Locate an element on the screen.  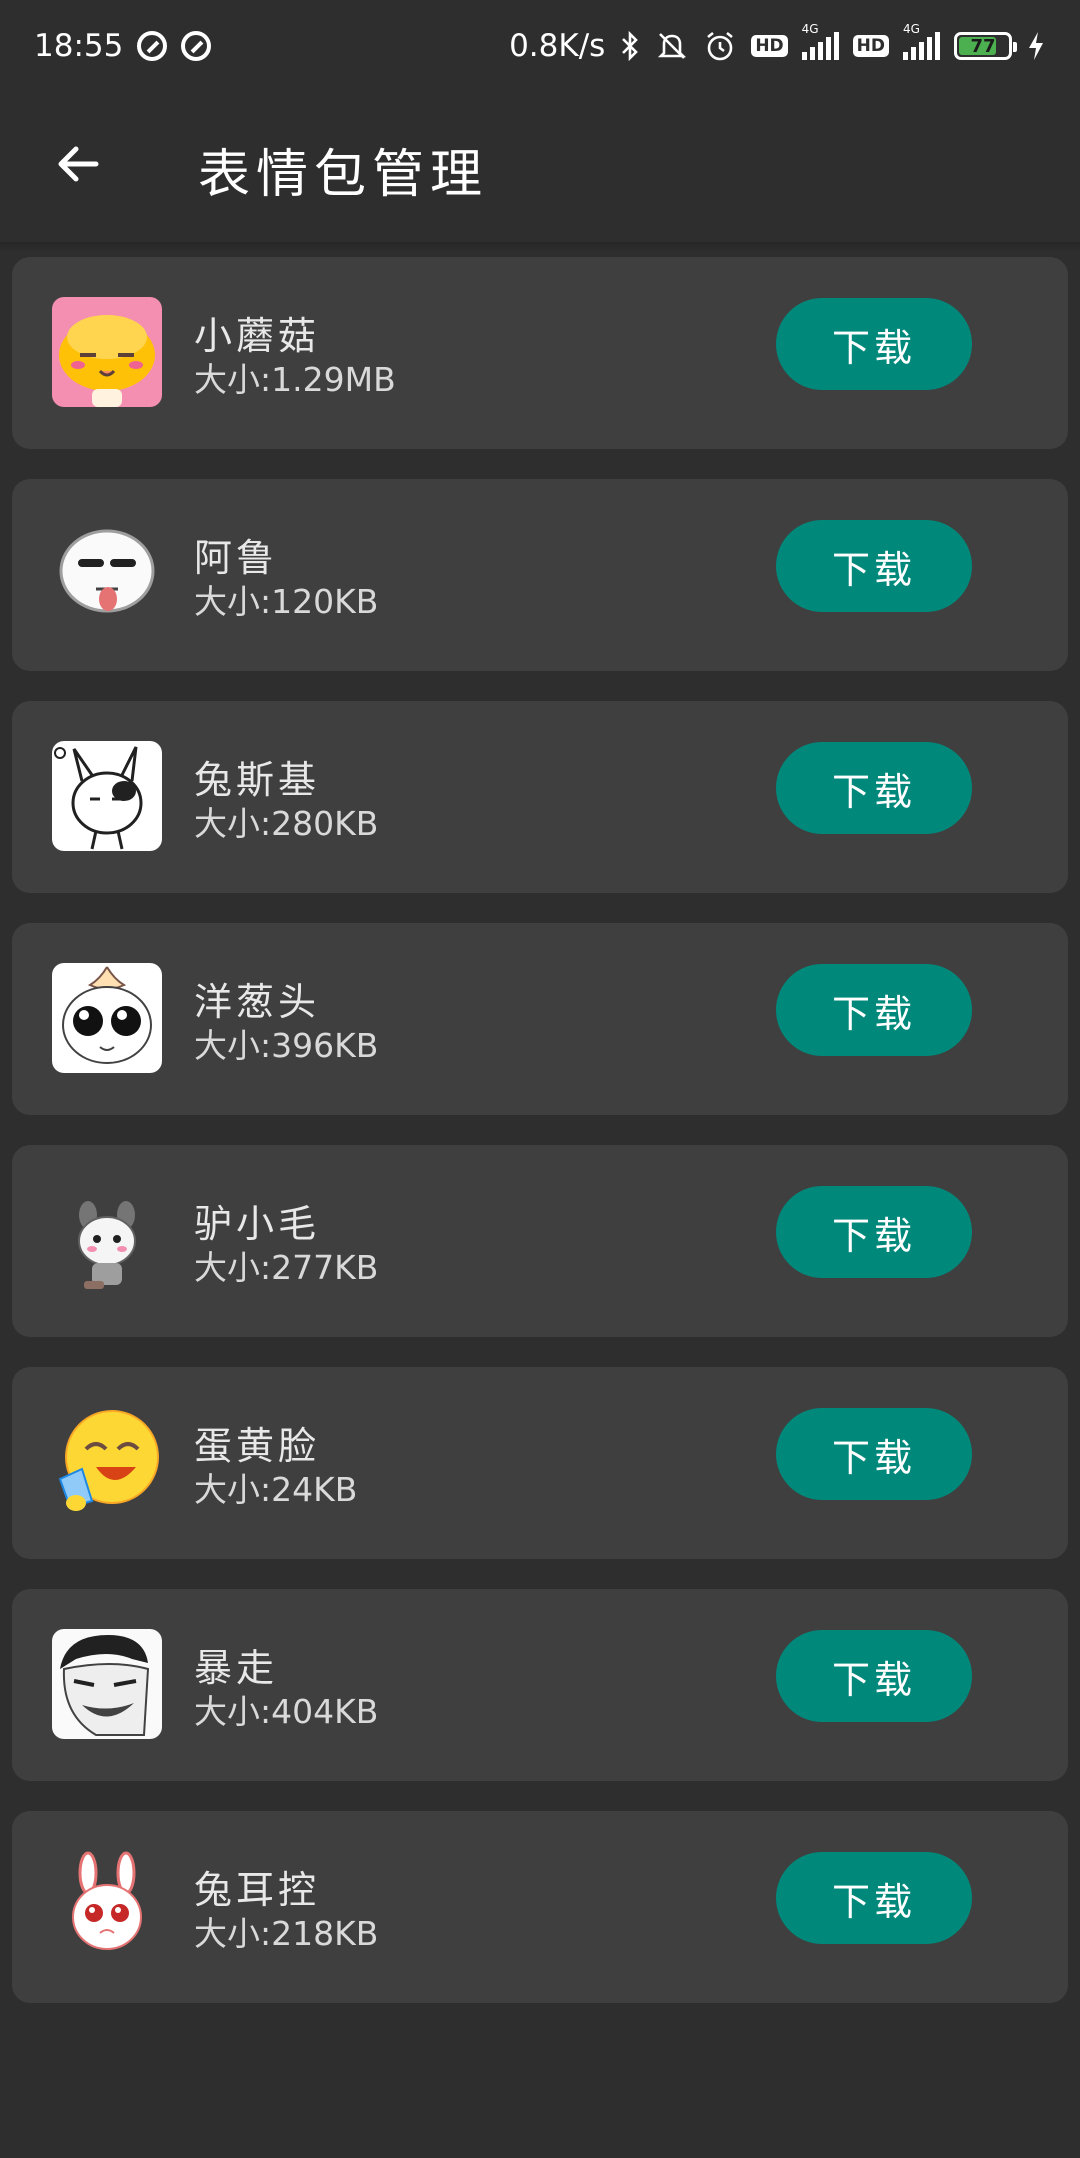
alarm-icon is located at coordinates (720, 46).